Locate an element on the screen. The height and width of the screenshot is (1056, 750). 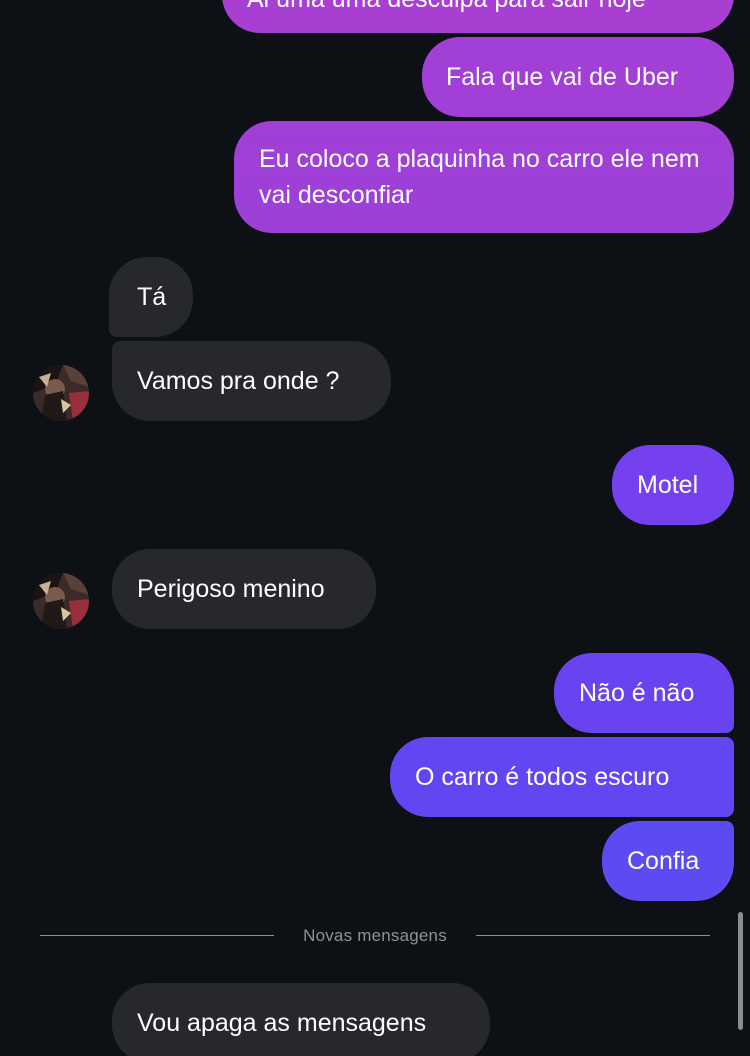
message-text: Tá is located at coordinates (152, 297).